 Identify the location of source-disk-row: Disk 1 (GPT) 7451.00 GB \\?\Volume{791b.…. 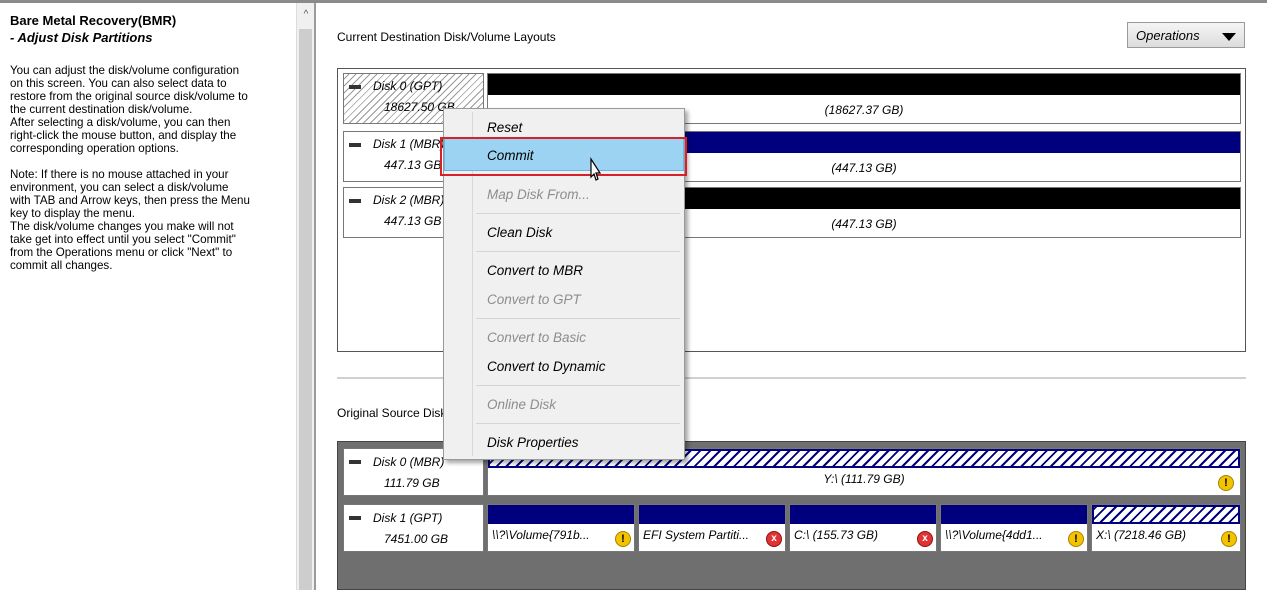
(792, 528).